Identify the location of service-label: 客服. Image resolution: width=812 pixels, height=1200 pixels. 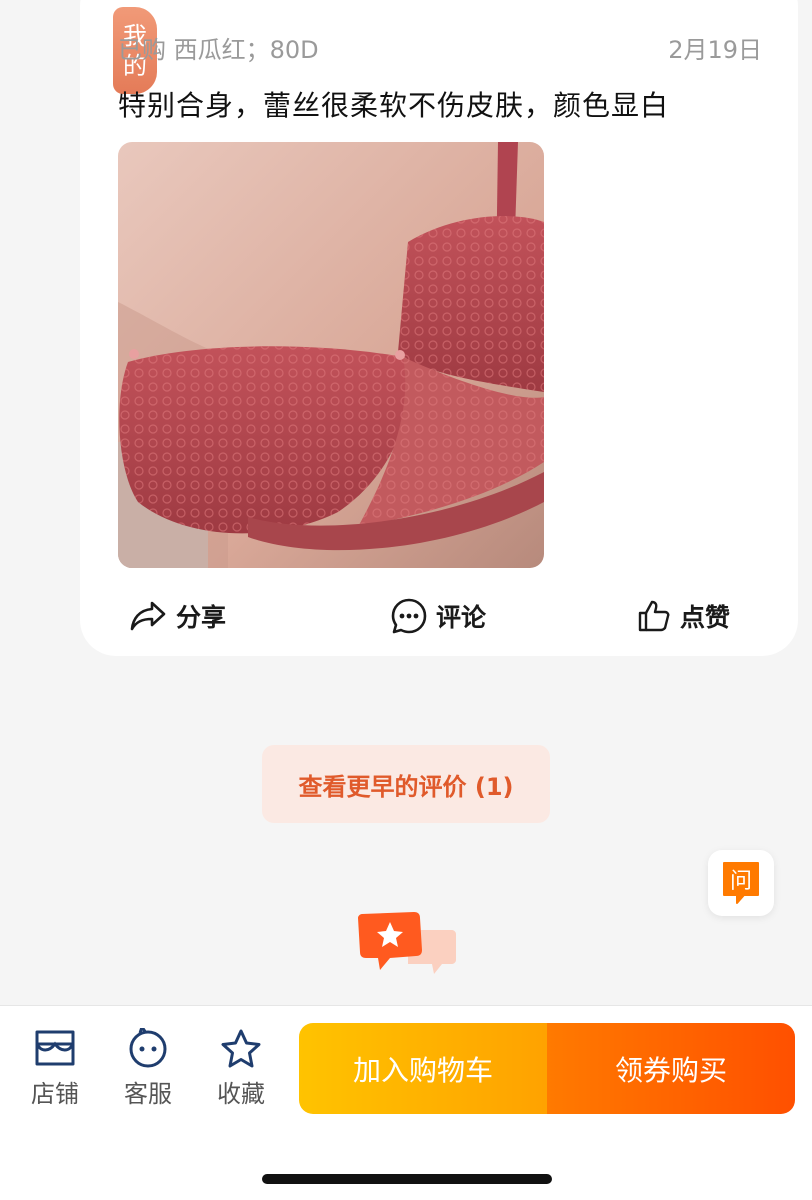
(148, 1094).